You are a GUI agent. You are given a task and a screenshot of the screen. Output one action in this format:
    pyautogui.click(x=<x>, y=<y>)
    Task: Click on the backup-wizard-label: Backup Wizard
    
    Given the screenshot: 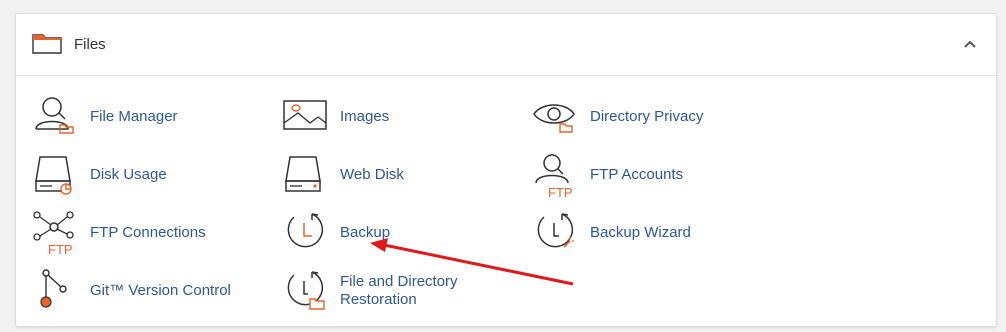 What is the action you would take?
    pyautogui.click(x=640, y=232)
    